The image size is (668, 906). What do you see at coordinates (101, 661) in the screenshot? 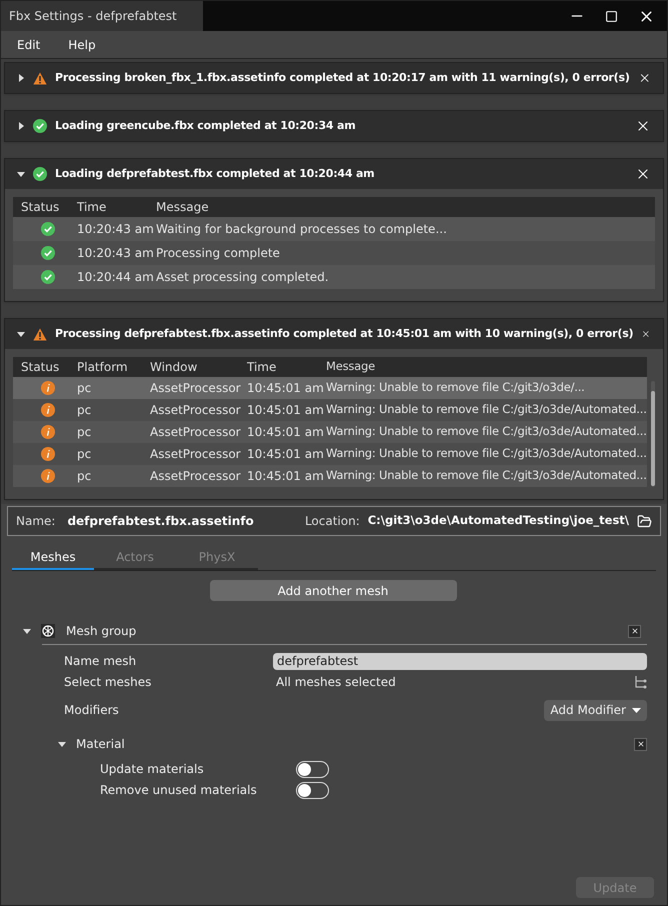
I see `field-label: Name mesh` at bounding box center [101, 661].